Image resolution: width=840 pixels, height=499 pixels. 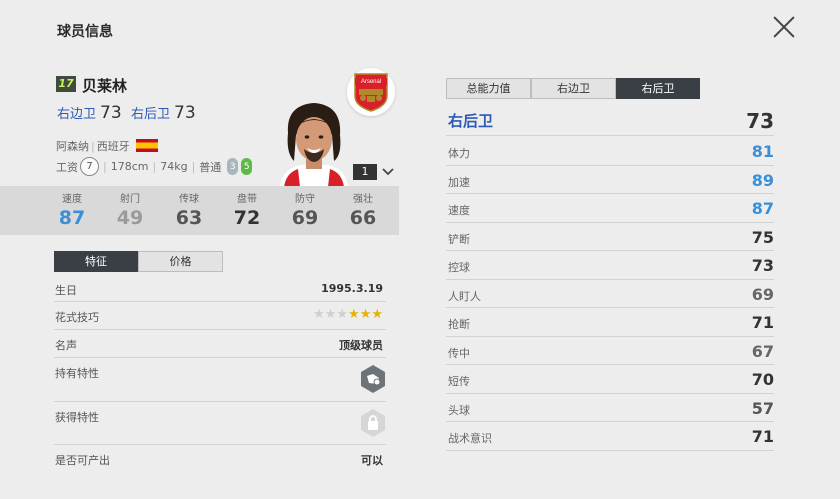 What do you see at coordinates (573, 88) in the screenshot?
I see `tab-rwb: 右边卫` at bounding box center [573, 88].